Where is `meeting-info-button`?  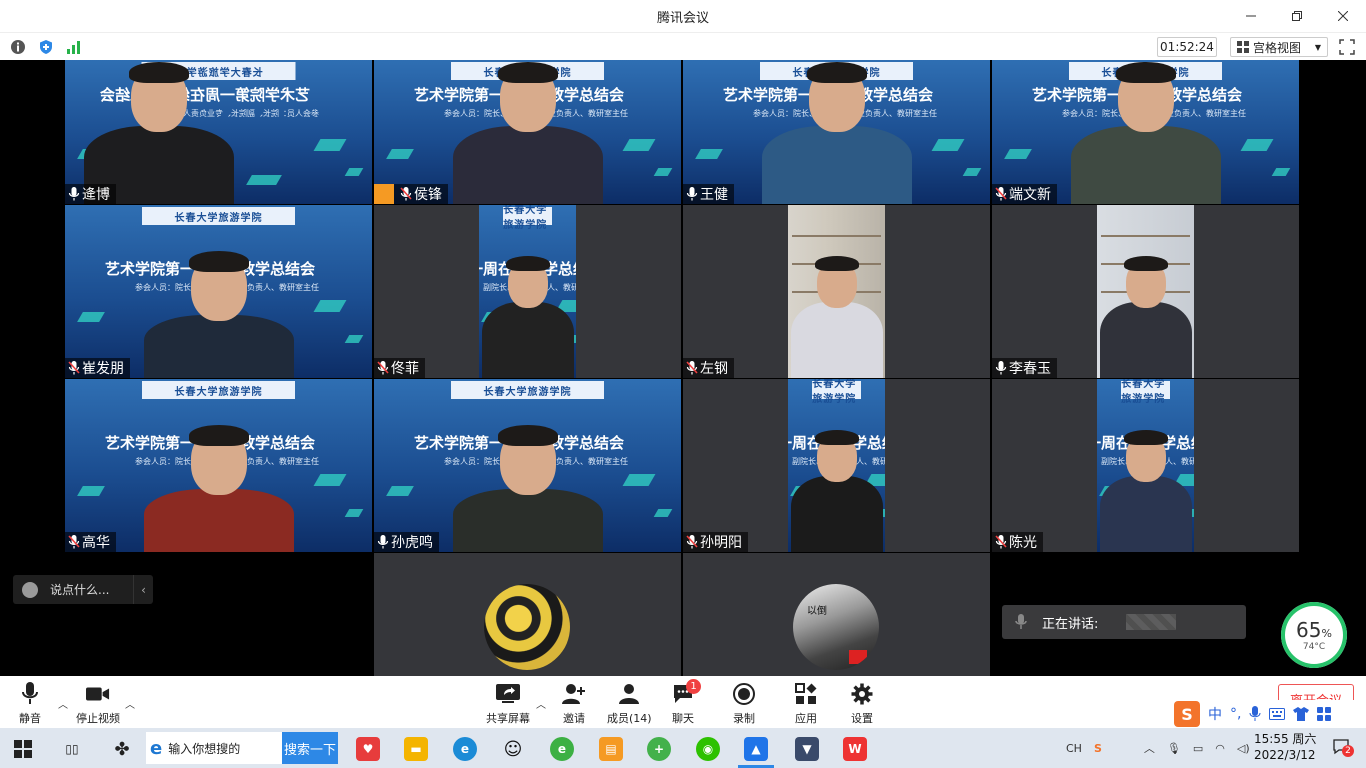
meeting-info-button is located at coordinates (18, 47).